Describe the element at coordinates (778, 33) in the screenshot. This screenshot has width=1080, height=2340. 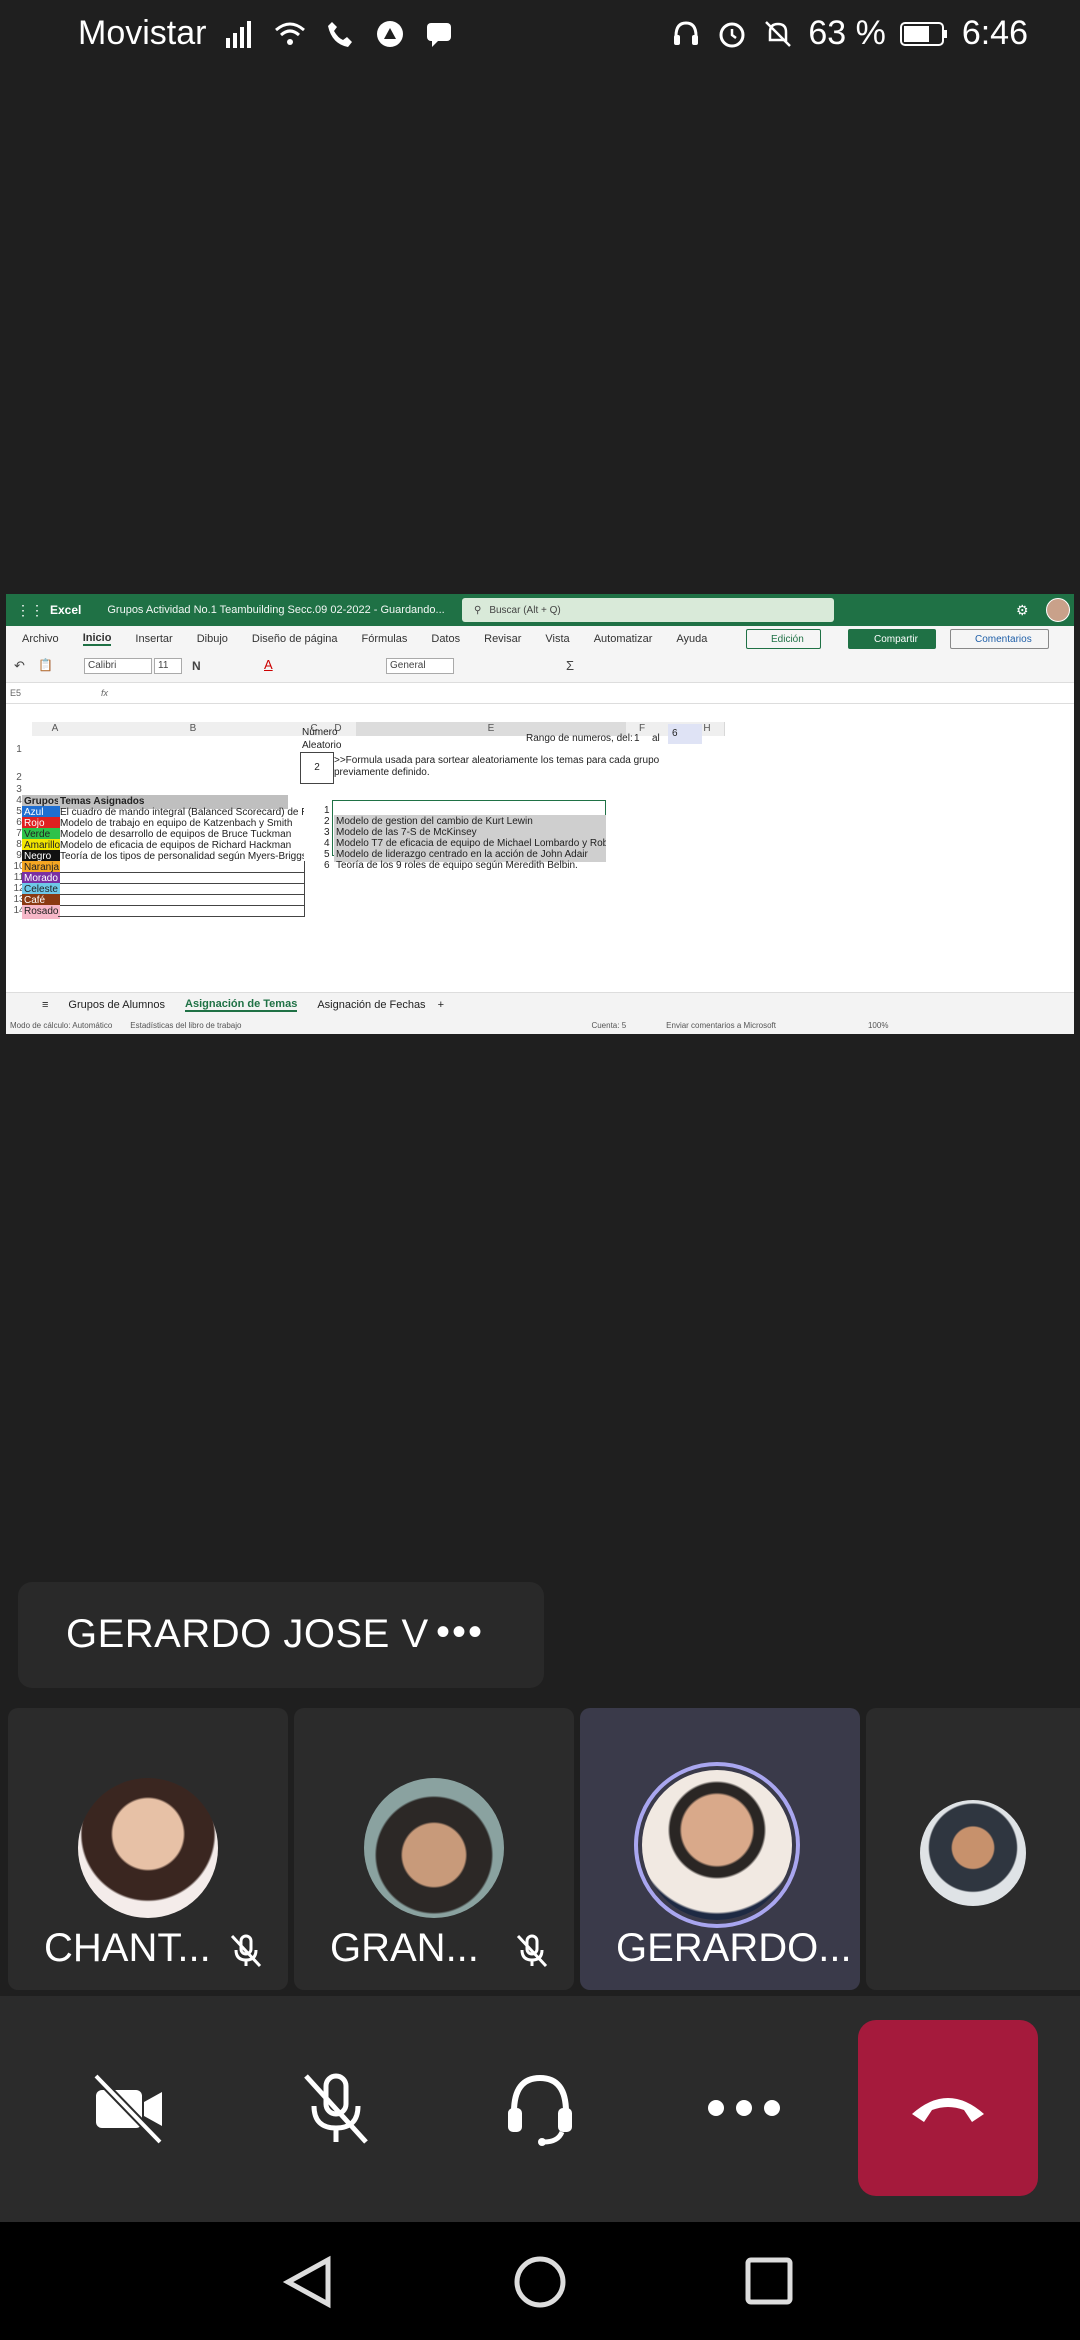
I see `bell-off-icon` at that location.